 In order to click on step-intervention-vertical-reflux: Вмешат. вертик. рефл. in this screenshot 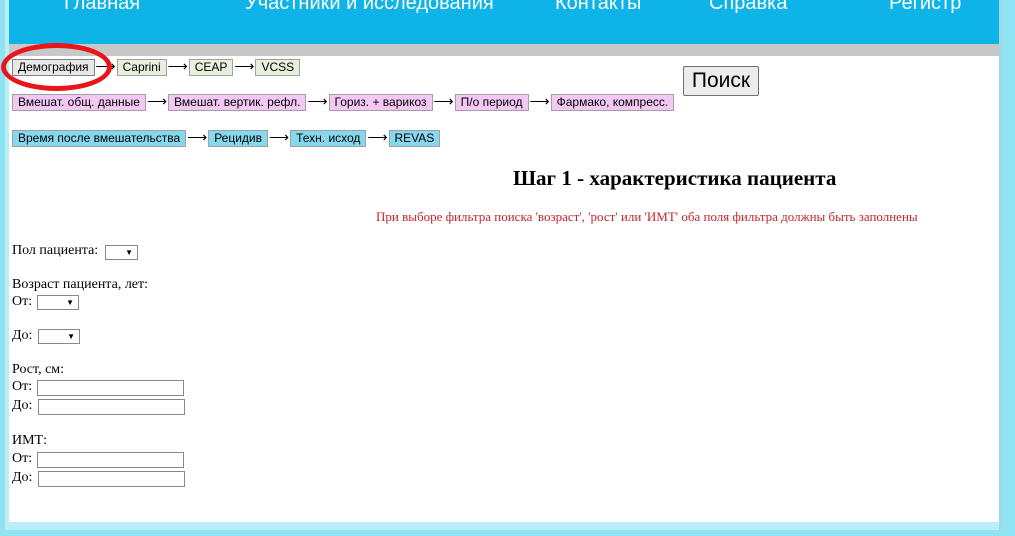, I will do `click(237, 102)`.